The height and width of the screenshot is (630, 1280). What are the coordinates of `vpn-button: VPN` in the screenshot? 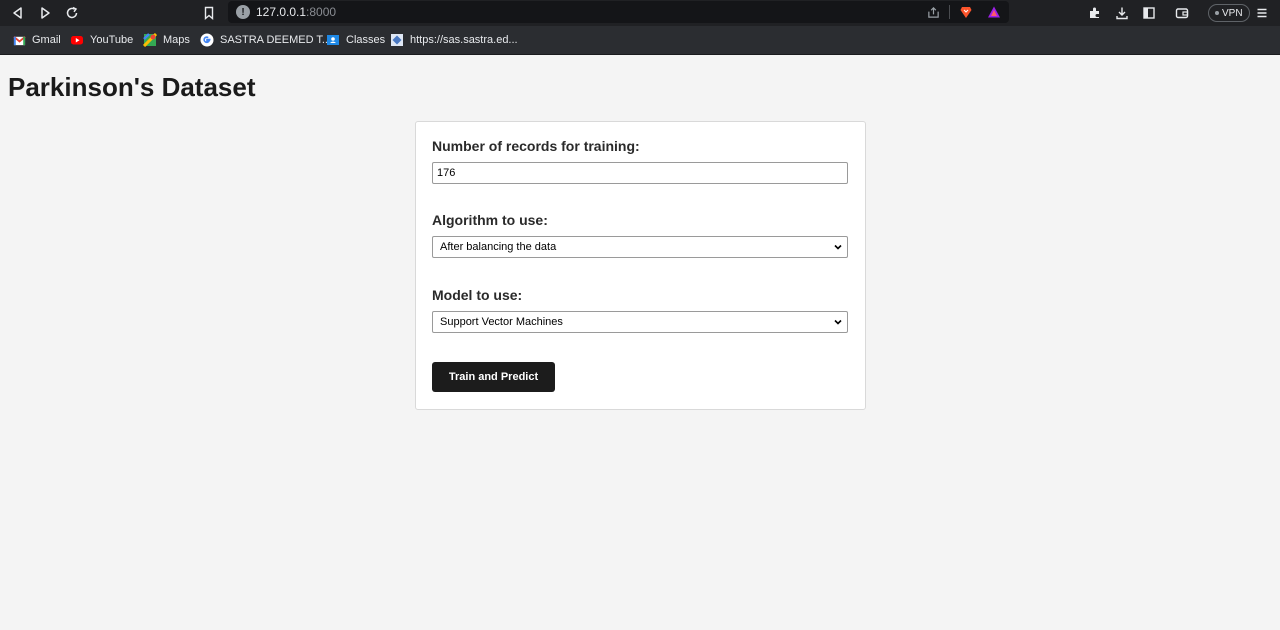 It's located at (1229, 13).